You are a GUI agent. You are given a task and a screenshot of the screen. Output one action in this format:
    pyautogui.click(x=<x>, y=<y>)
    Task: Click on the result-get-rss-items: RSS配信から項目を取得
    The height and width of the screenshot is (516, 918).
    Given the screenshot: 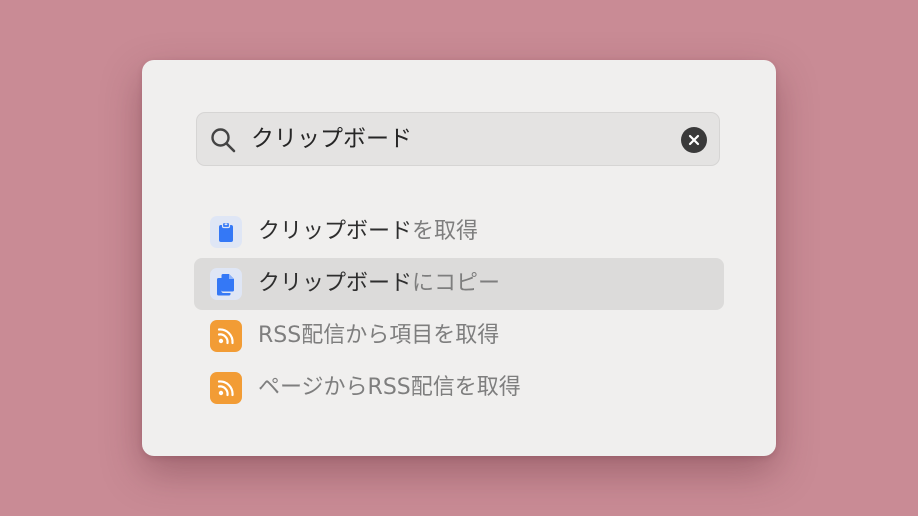 What is the action you would take?
    pyautogui.click(x=459, y=336)
    